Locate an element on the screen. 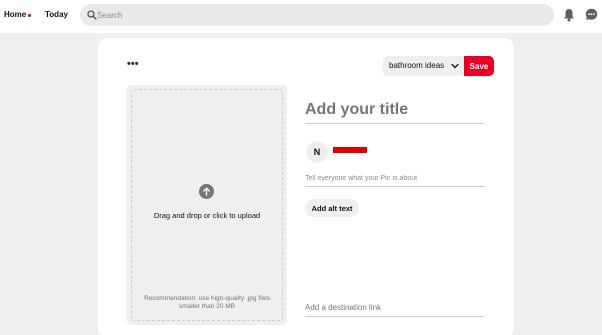  top-navigation-bar: Home Today is located at coordinates (301, 16).